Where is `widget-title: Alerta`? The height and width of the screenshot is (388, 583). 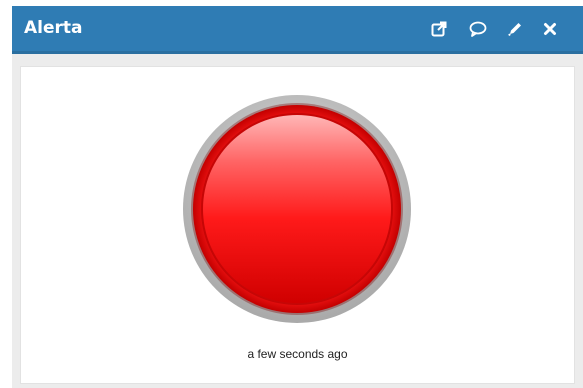
widget-title: Alerta is located at coordinates (53, 28).